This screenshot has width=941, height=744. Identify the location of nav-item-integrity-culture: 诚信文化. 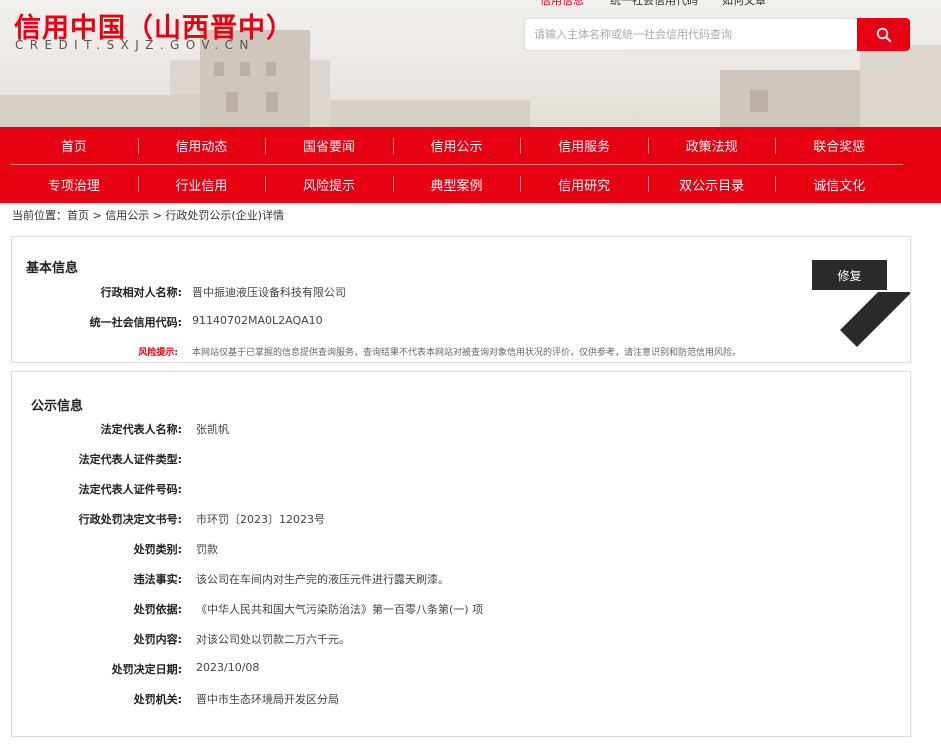
(839, 184).